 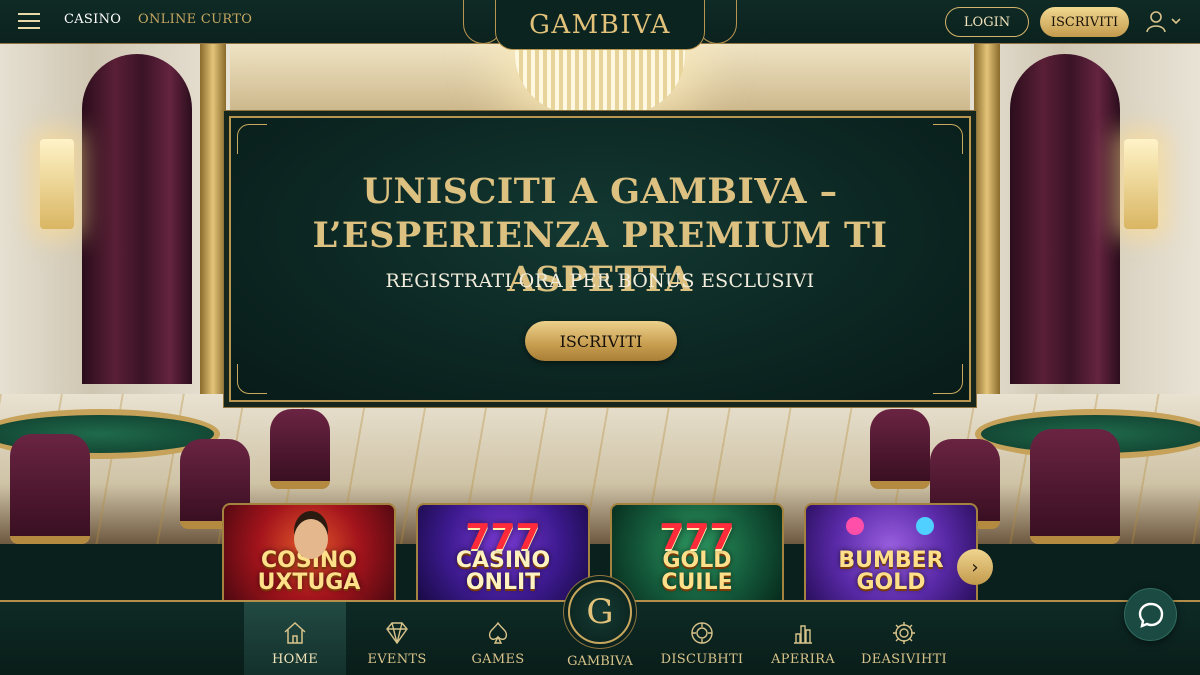 What do you see at coordinates (1150, 614) in the screenshot?
I see `chat-support-icon` at bounding box center [1150, 614].